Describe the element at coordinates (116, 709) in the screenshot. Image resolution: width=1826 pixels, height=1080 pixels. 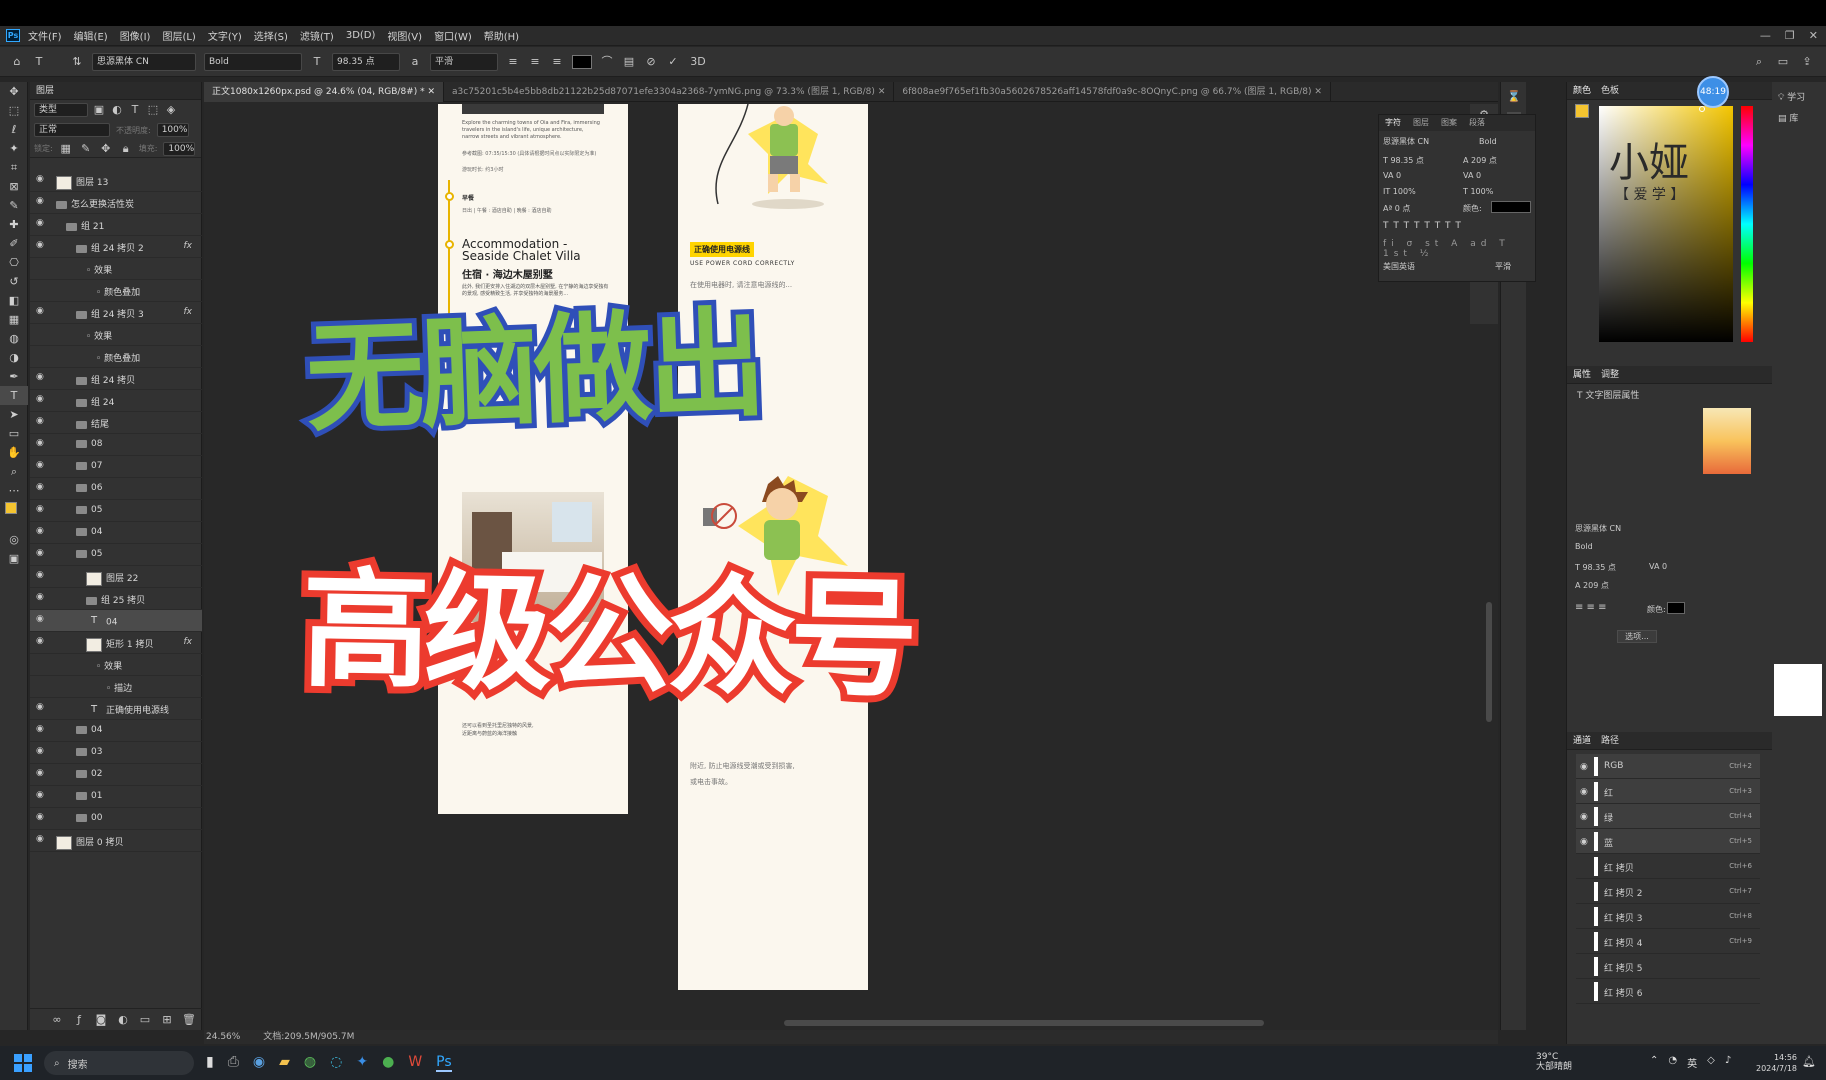
I see `layer-row: ◉ T 正确使用电源线` at that location.